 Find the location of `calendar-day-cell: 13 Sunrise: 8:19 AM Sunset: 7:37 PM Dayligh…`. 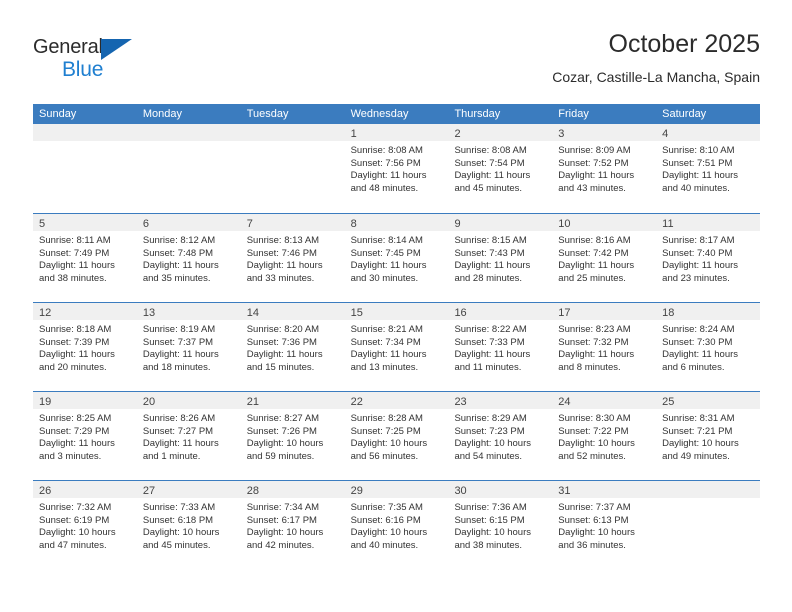

calendar-day-cell: 13 Sunrise: 8:19 AM Sunset: 7:37 PM Dayligh… is located at coordinates (188, 347).